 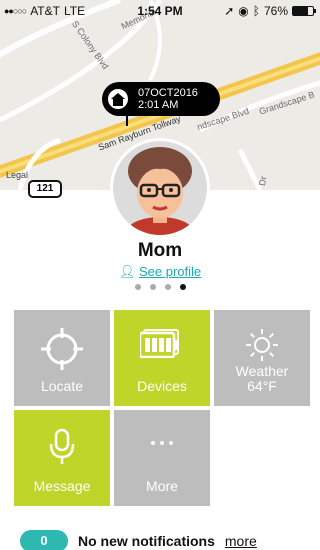 I want to click on locate-tile: Locate, so click(x=62, y=358).